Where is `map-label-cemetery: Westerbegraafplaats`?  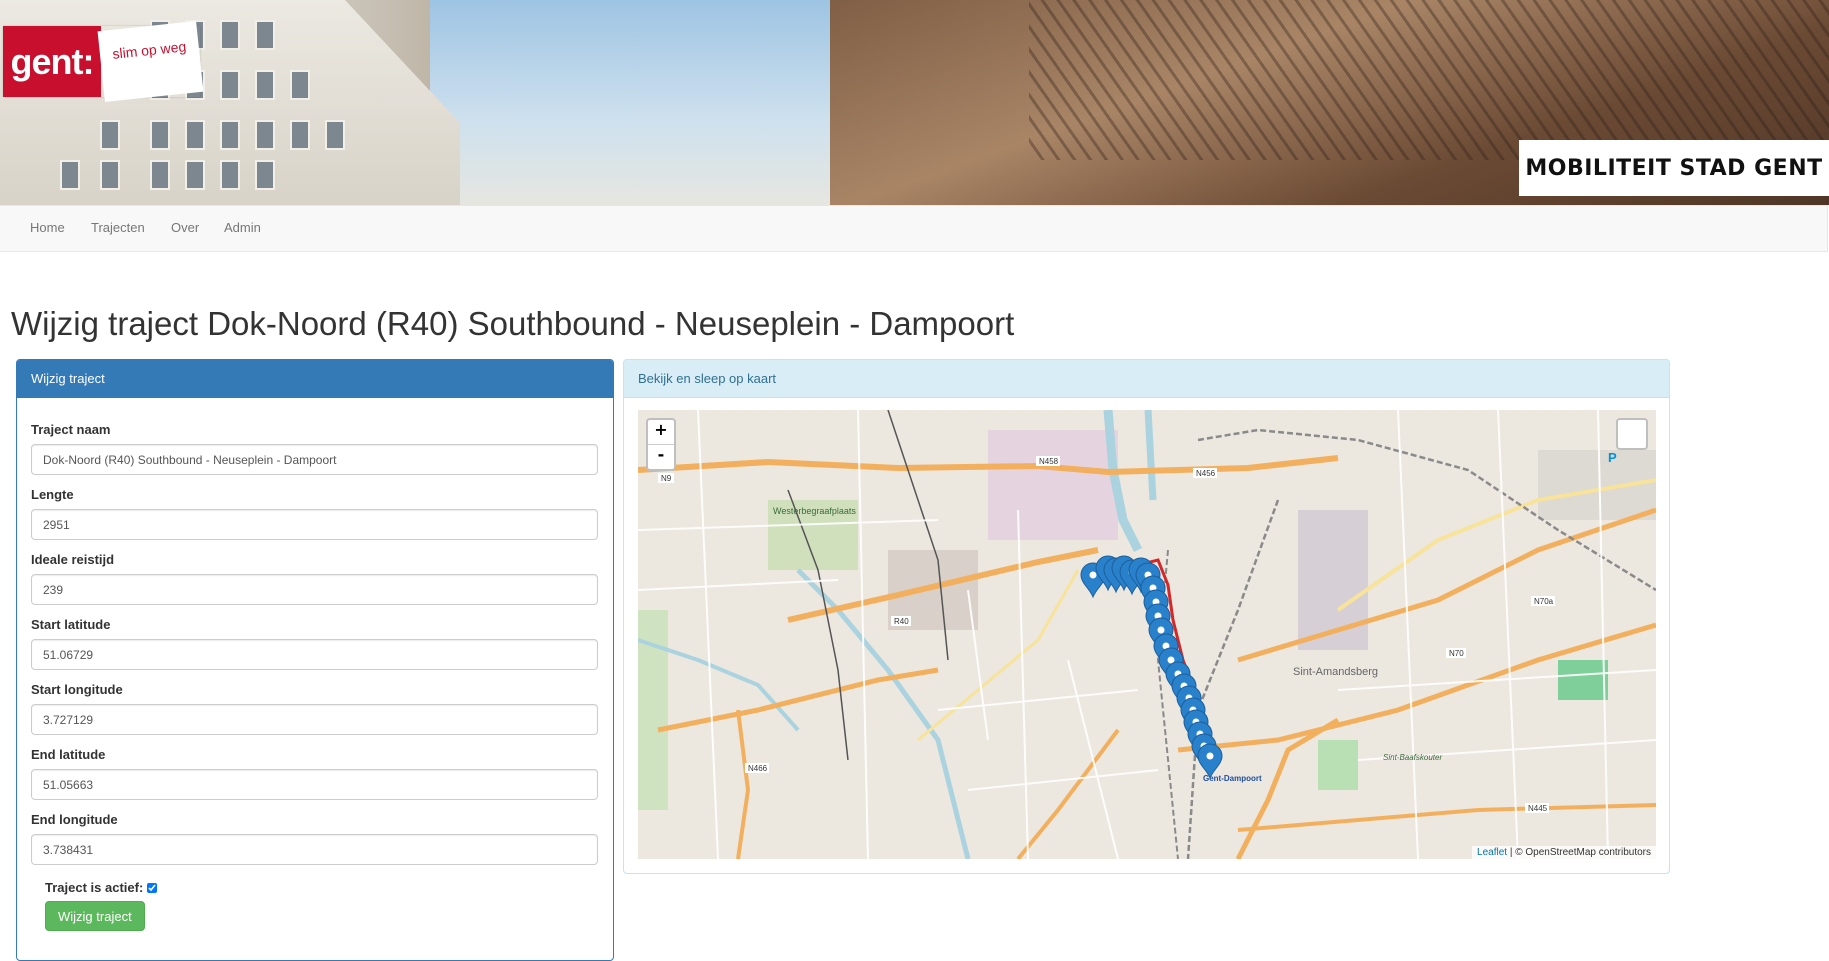 map-label-cemetery: Westerbegraafplaats is located at coordinates (814, 511).